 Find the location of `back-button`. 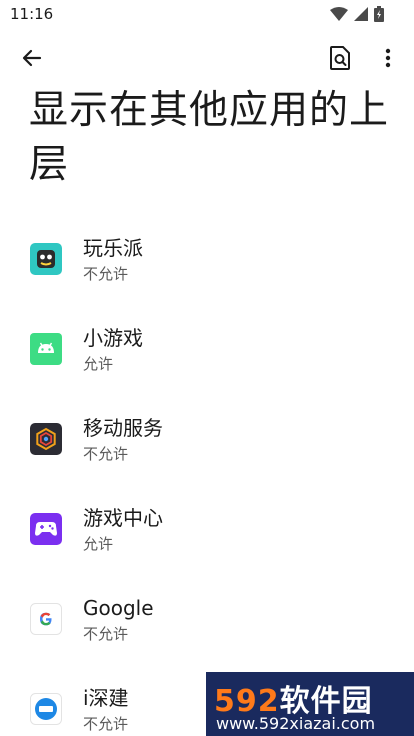

back-button is located at coordinates (32, 60).